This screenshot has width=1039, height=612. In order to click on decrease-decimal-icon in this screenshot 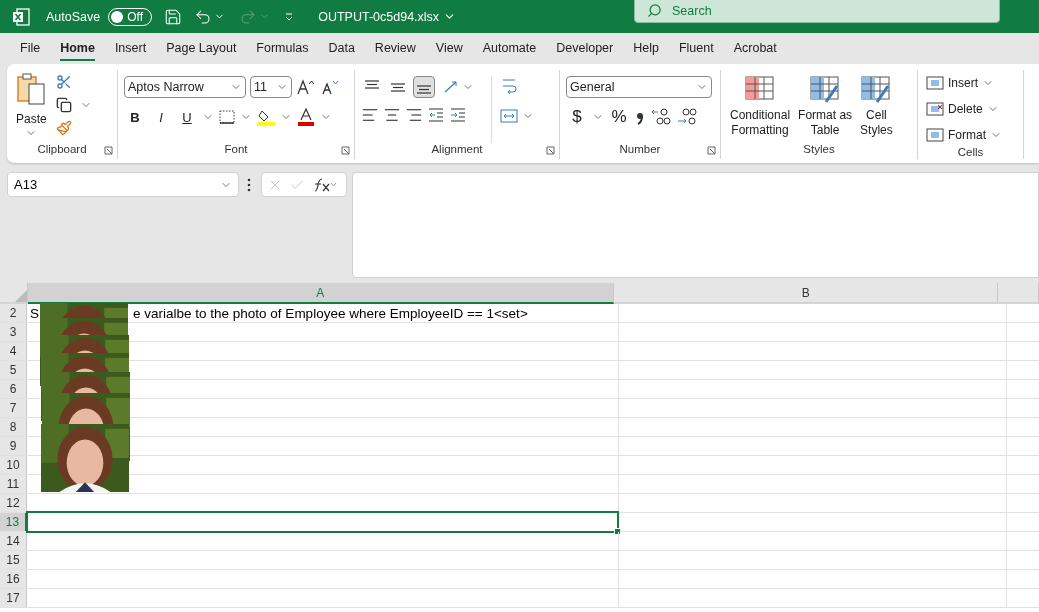, I will do `click(687, 117)`.